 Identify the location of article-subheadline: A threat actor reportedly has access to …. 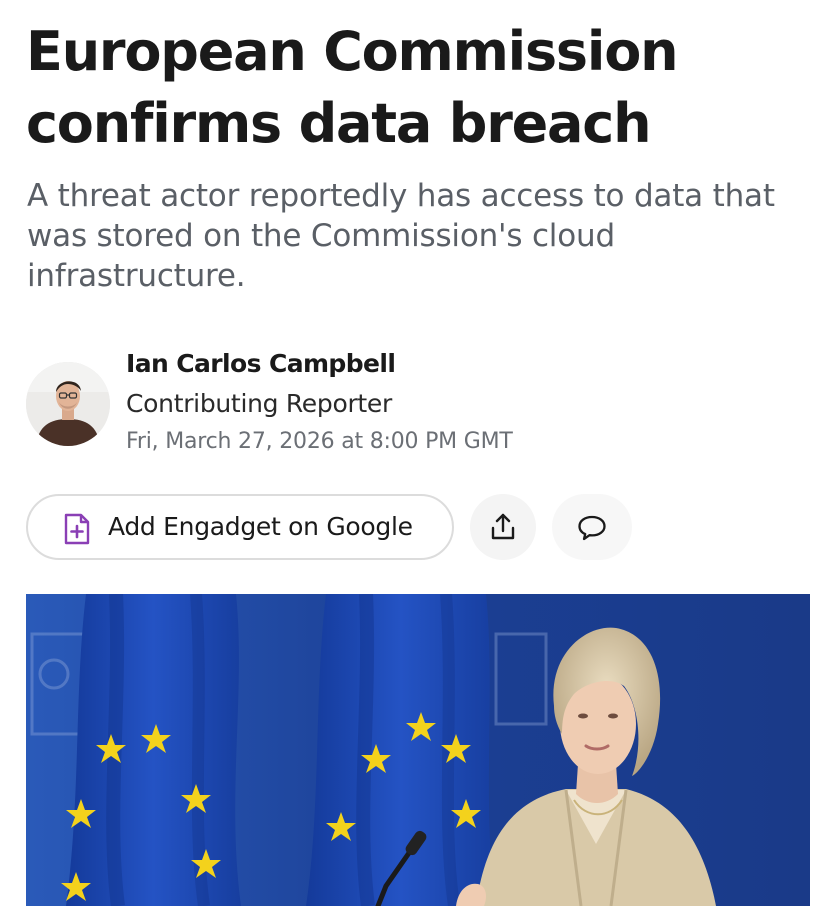
(401, 236).